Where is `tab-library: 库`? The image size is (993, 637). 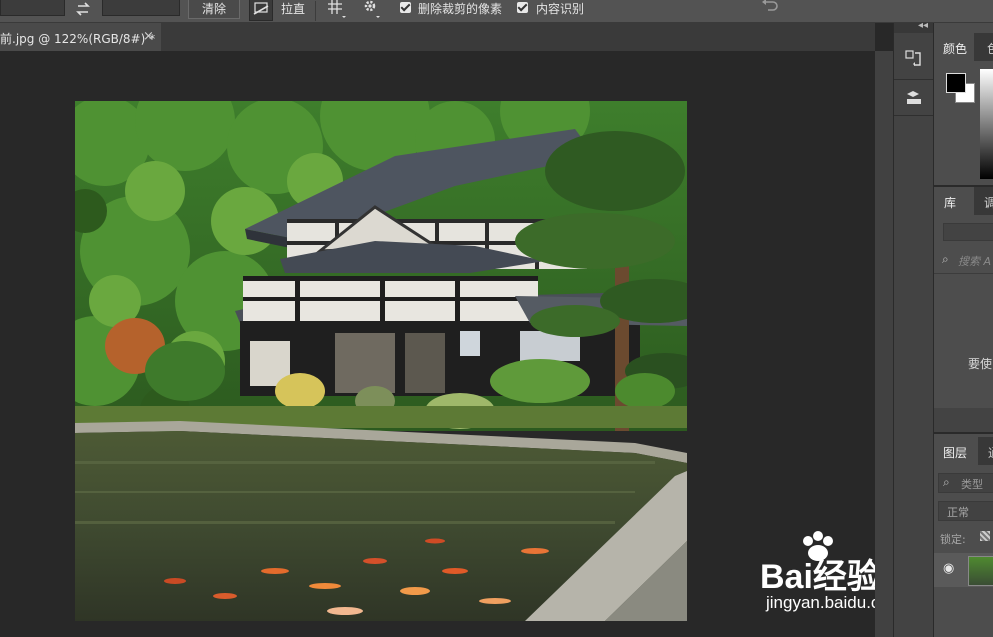 tab-library: 库 is located at coordinates (954, 201).